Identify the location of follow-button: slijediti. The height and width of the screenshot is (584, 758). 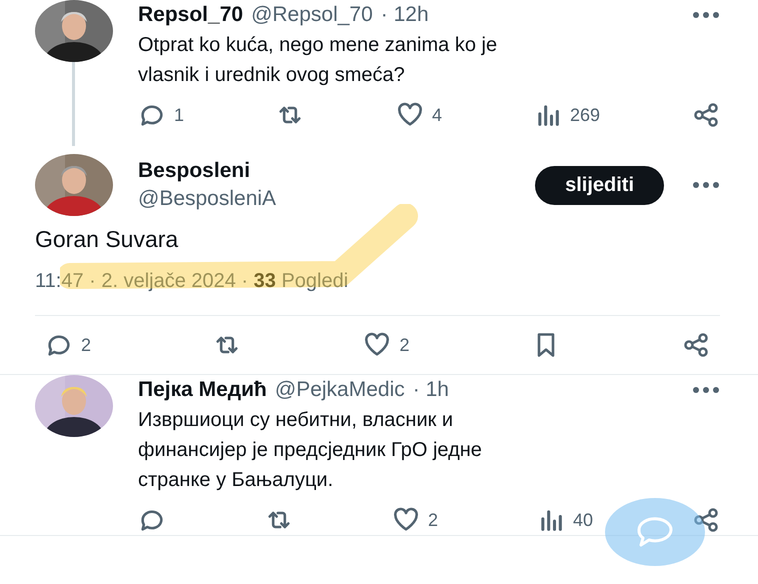
(599, 185).